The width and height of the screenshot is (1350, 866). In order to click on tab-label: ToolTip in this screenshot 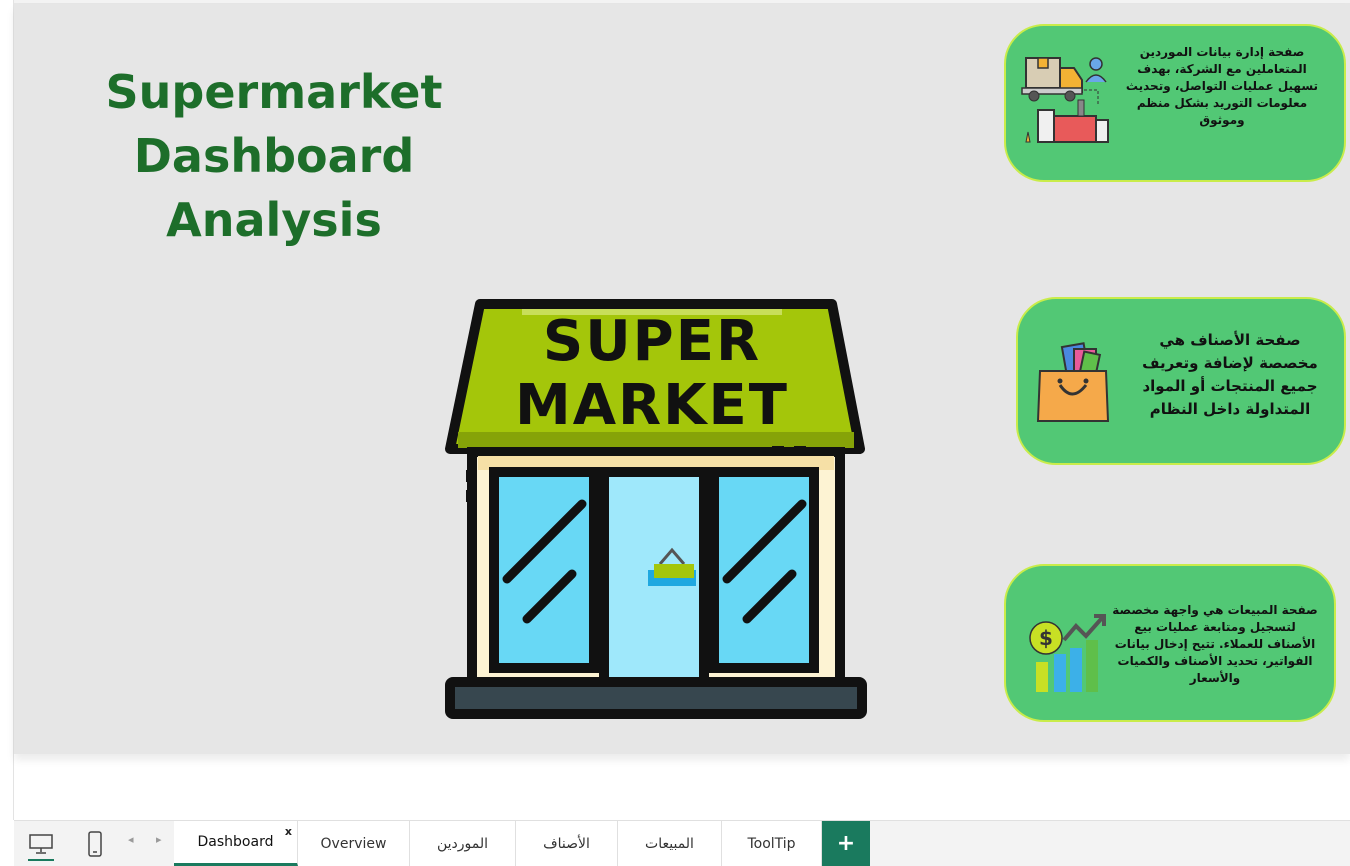, I will do `click(771, 843)`.